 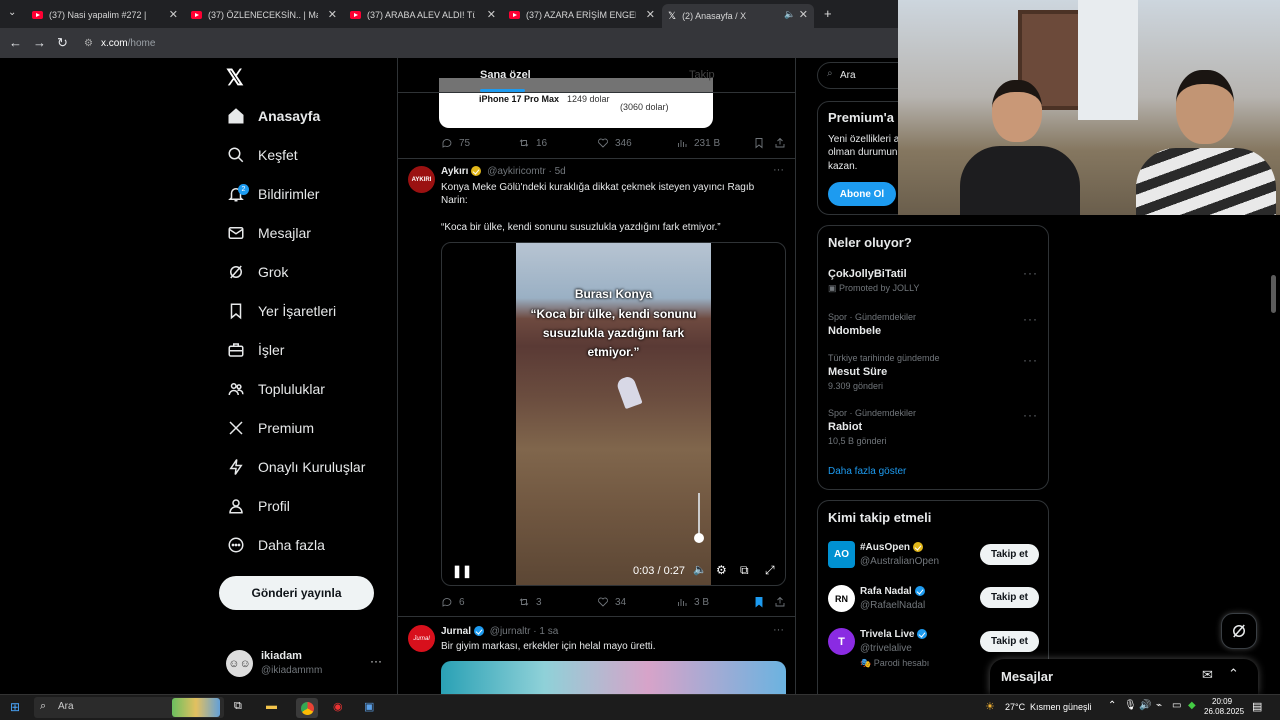 I want to click on sidebar-item-bookmarks: Yer İşaretleri, so click(x=281, y=311).